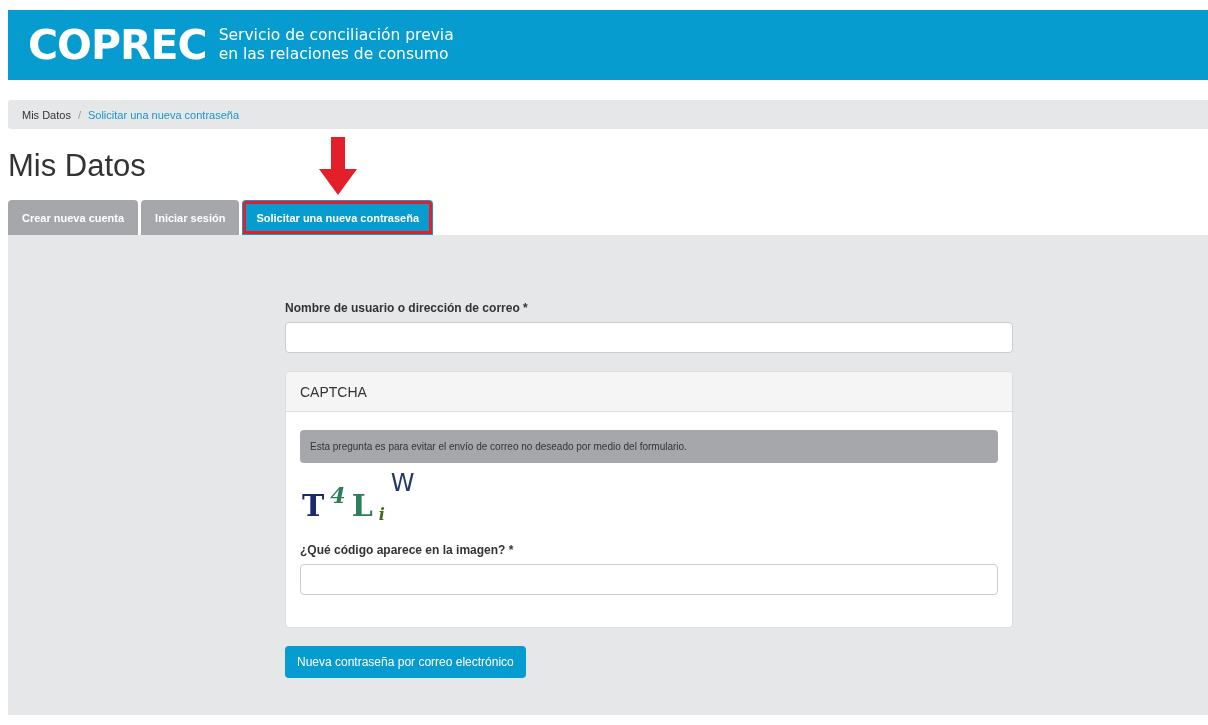 The image size is (1208, 725). What do you see at coordinates (407, 308) in the screenshot?
I see `field-label: Nombre de usuario o dirección de correo *` at bounding box center [407, 308].